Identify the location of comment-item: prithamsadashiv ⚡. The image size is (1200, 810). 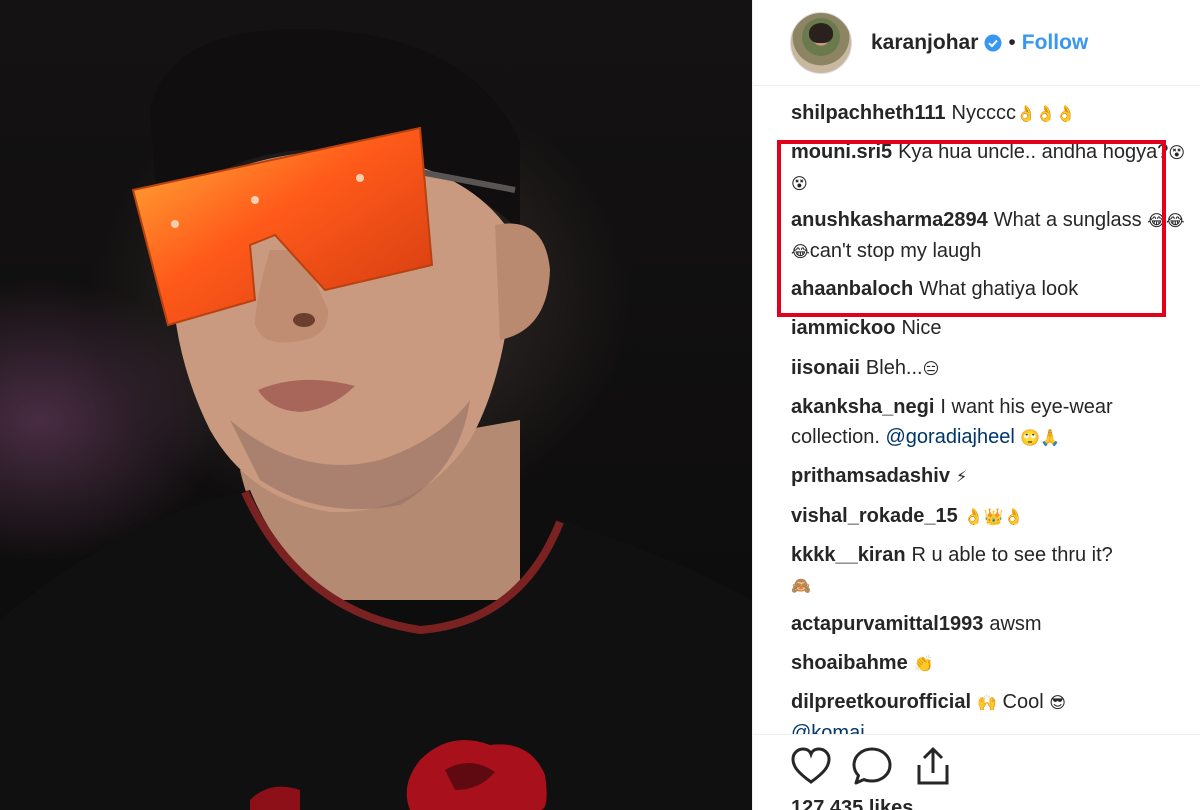
(991, 476).